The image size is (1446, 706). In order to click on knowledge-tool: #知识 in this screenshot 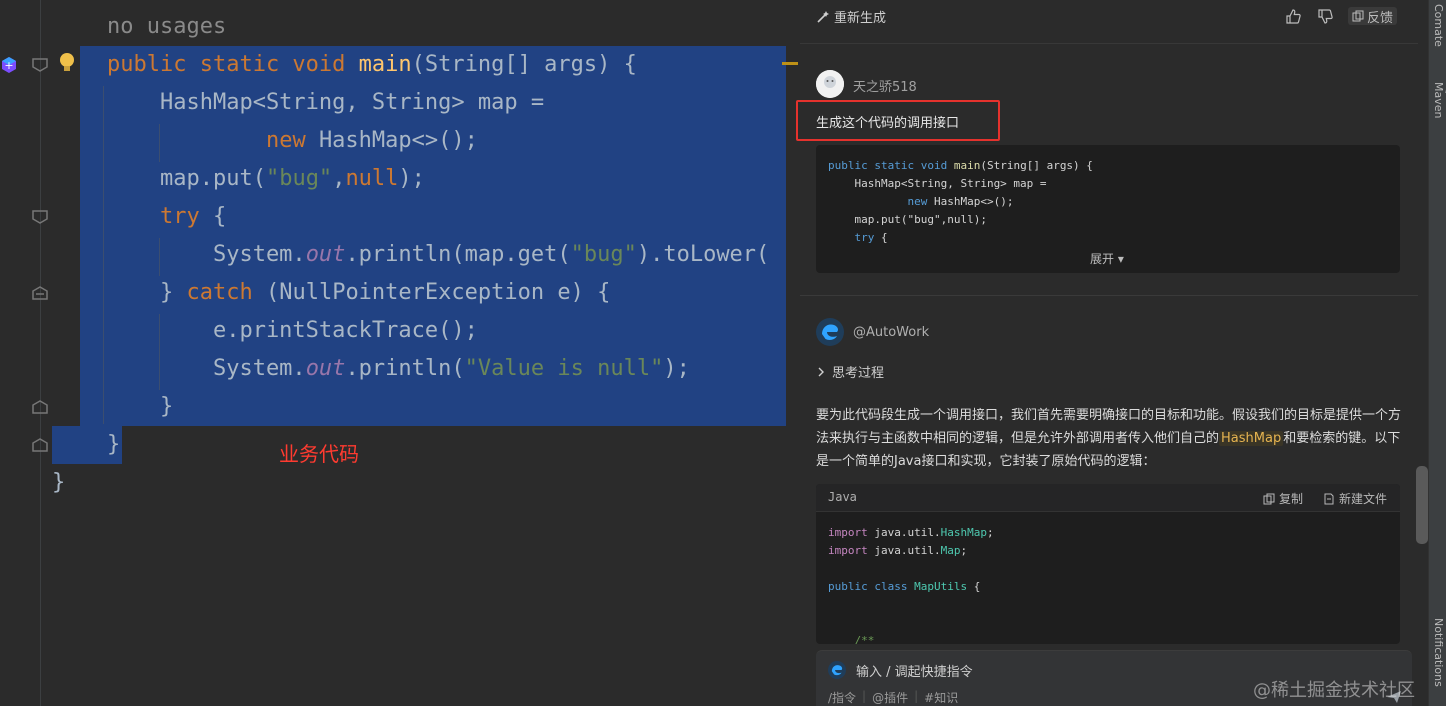, I will do `click(941, 697)`.